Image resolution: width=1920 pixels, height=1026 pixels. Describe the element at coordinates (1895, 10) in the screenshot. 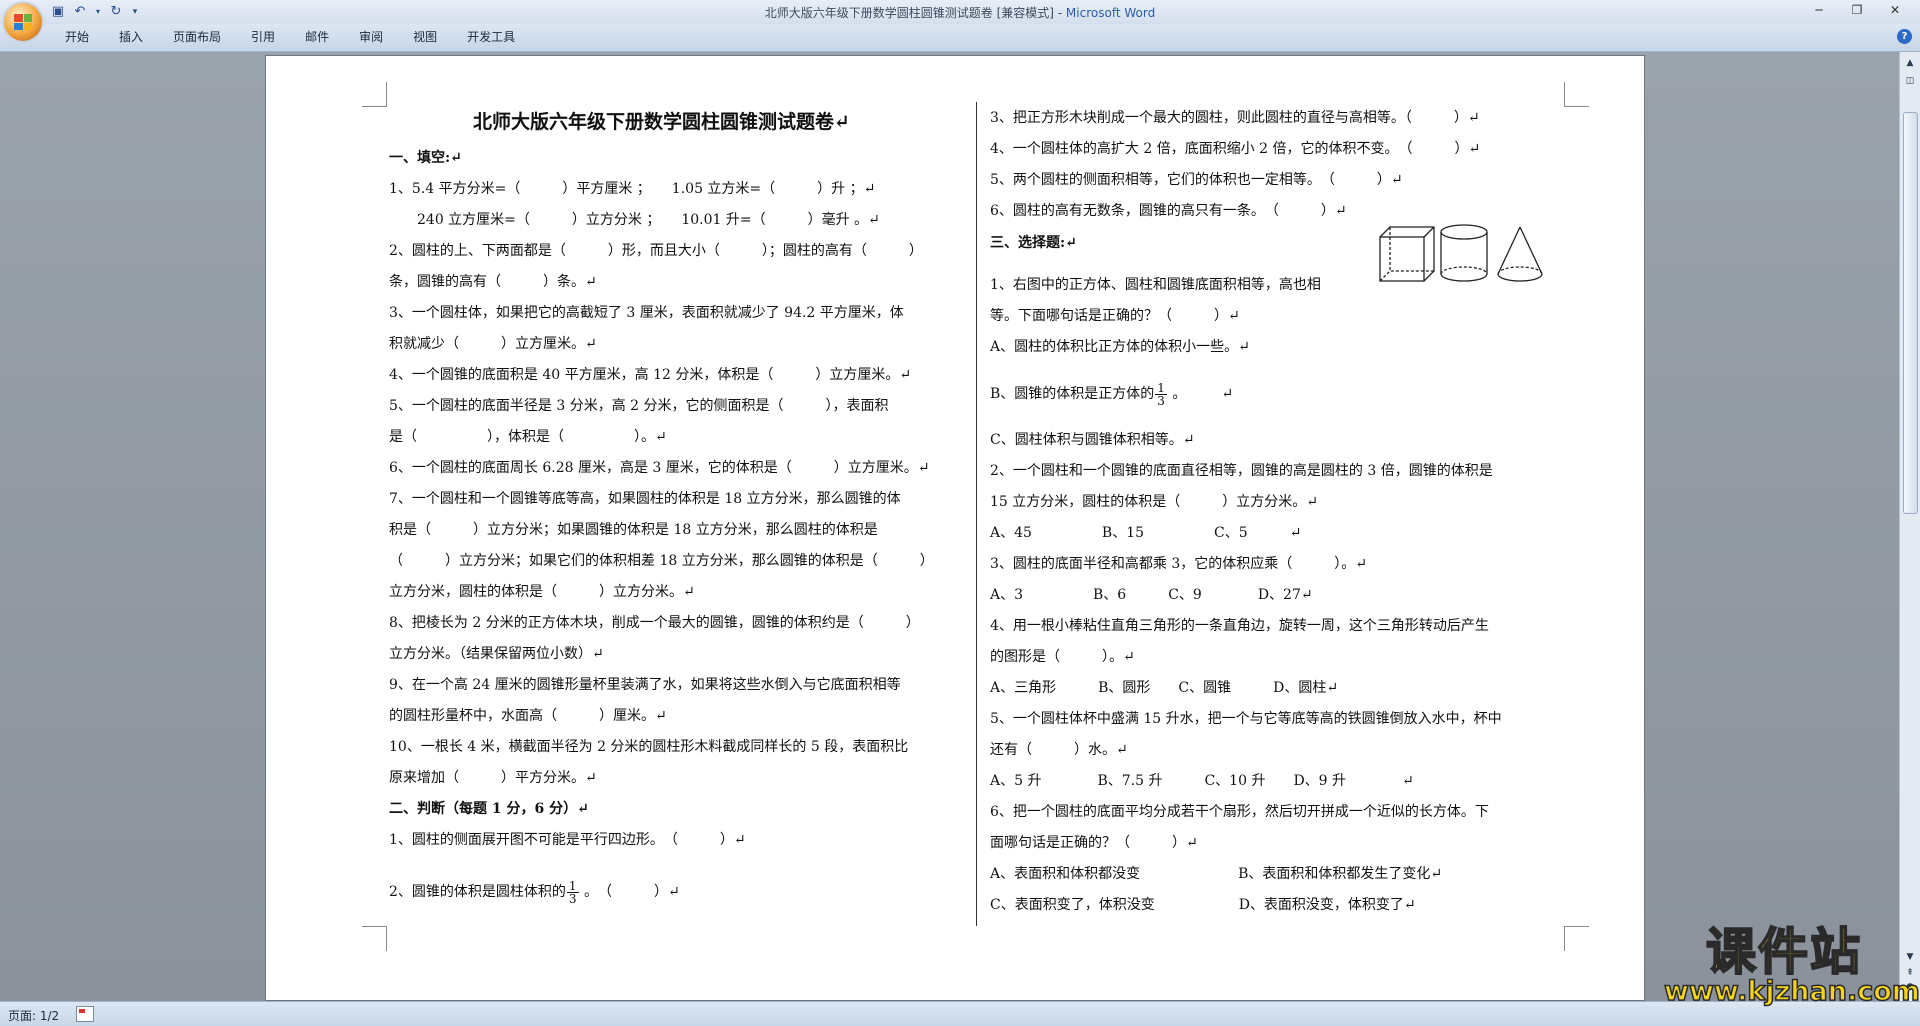

I see `close-icon: ✕` at that location.